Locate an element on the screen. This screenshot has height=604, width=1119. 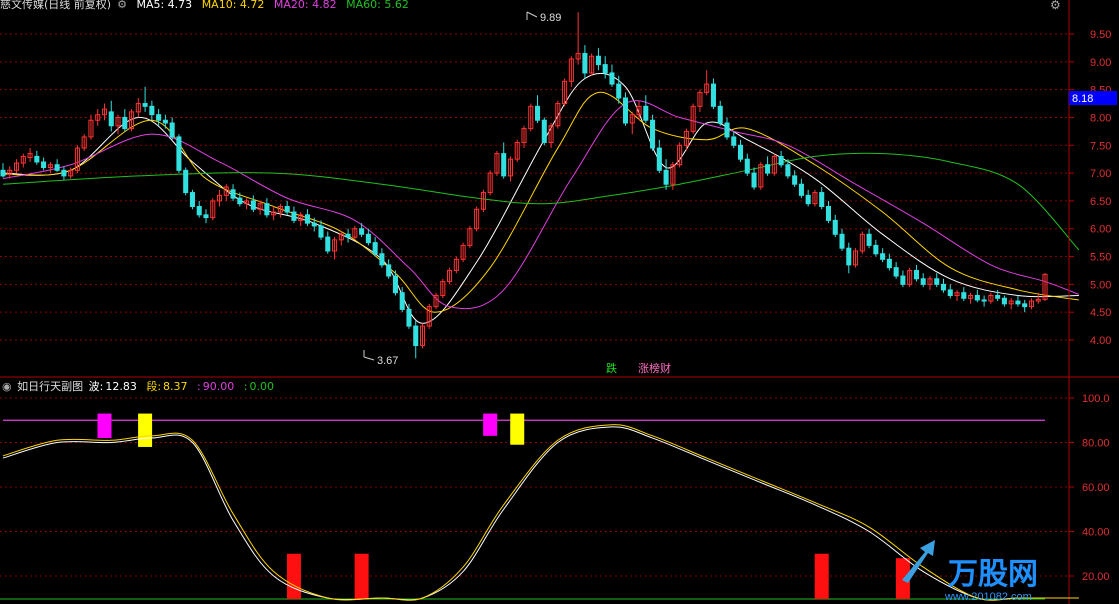
gear-icon: ⚙ is located at coordinates (1055, 6).